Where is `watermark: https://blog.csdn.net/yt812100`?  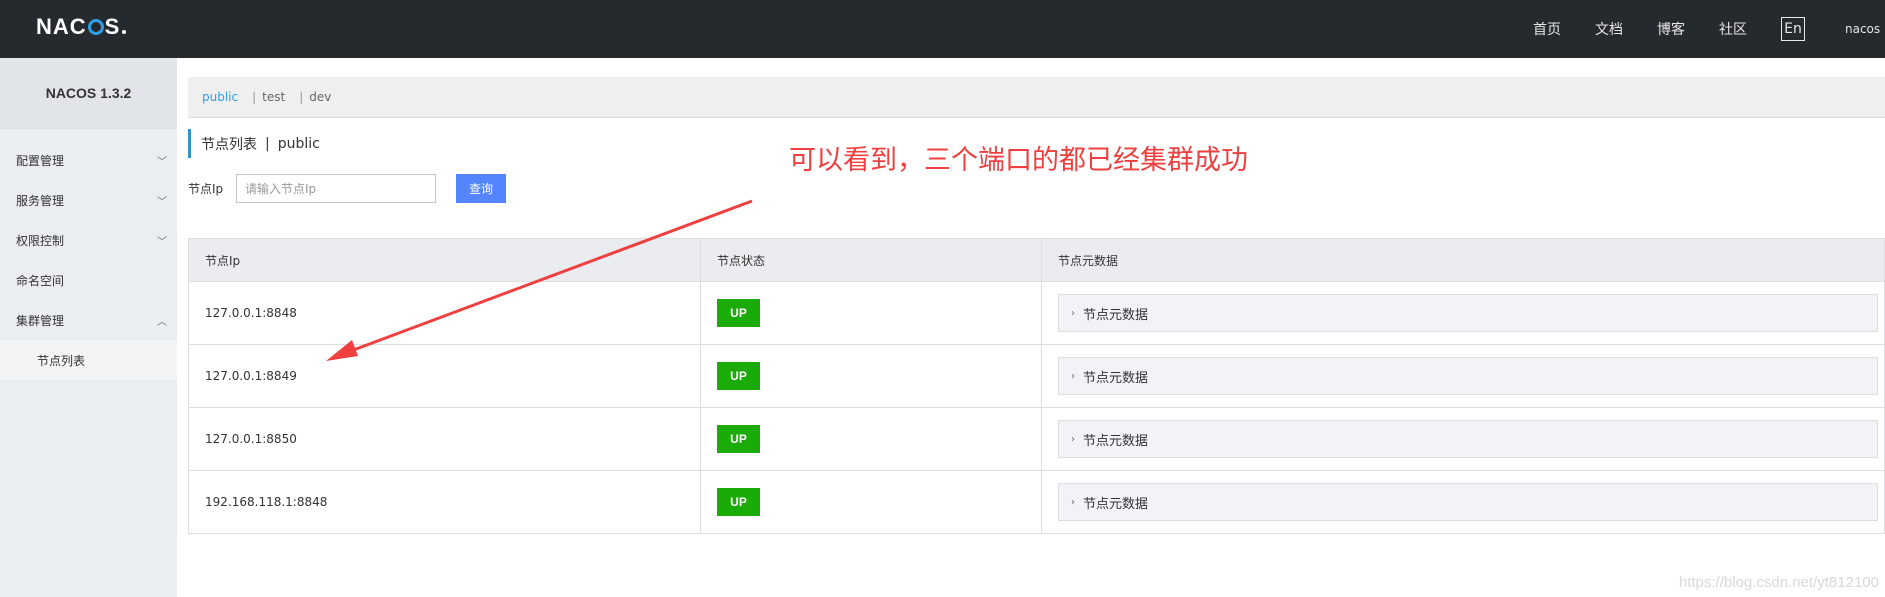
watermark: https://blog.csdn.net/yt812100 is located at coordinates (1778, 582).